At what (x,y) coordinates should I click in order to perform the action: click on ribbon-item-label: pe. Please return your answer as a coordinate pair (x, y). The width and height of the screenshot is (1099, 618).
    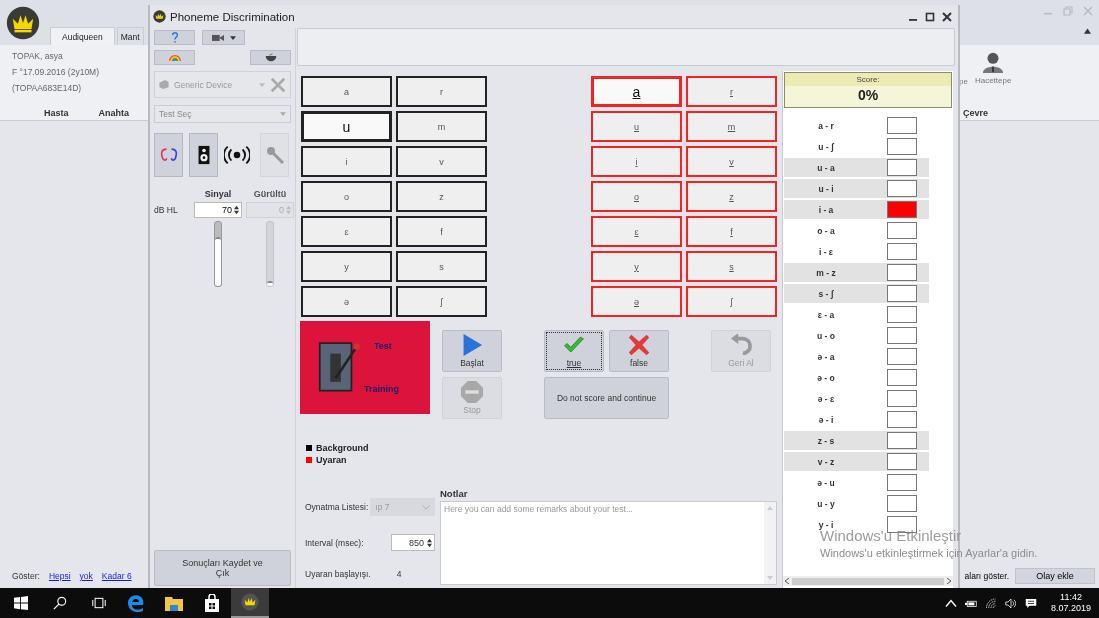
    Looking at the image, I should click on (963, 81).